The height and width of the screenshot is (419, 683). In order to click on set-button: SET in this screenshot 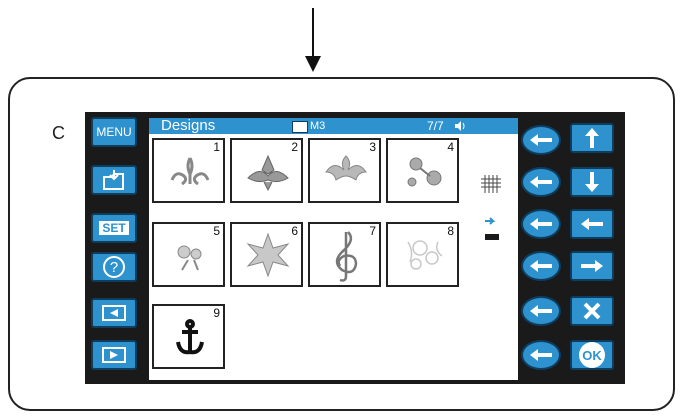, I will do `click(114, 228)`.